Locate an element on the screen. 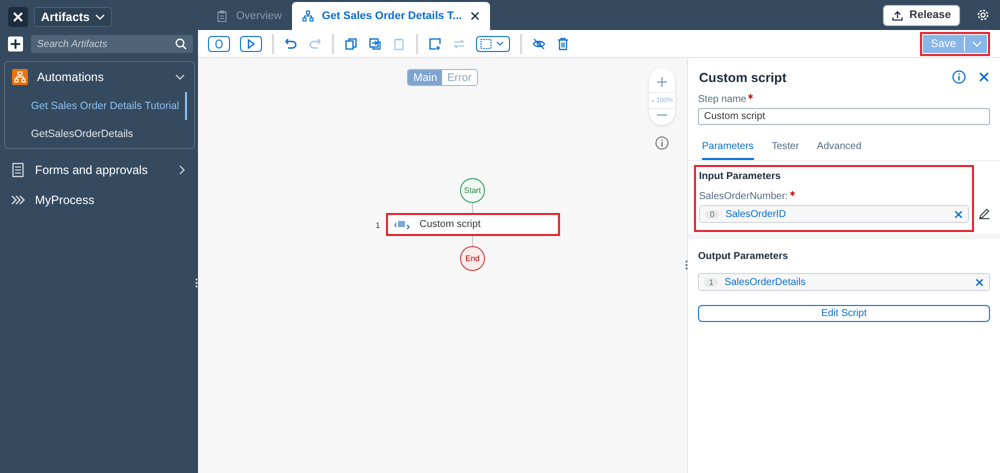 This screenshot has height=473, width=1000. settings-icon is located at coordinates (983, 15).